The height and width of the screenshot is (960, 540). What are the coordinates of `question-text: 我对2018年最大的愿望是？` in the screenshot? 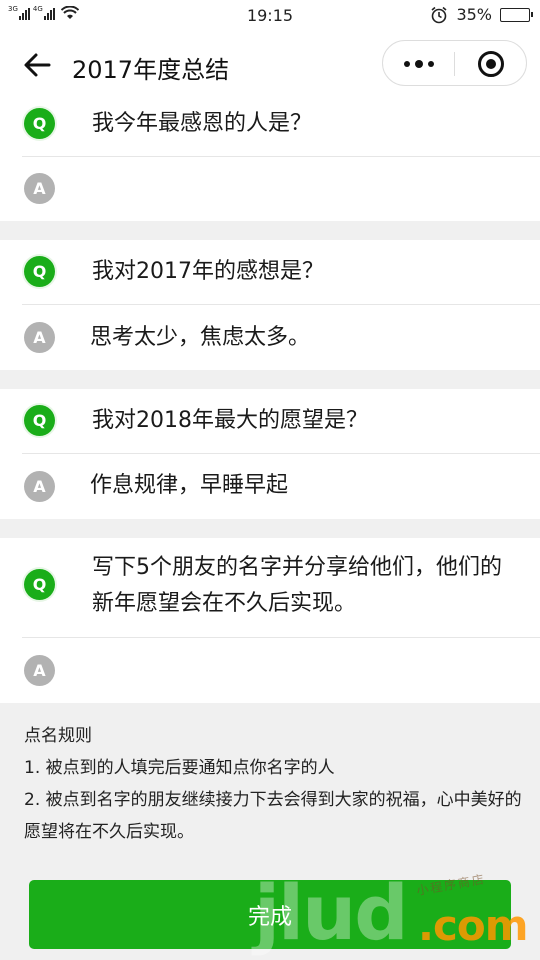 It's located at (230, 420).